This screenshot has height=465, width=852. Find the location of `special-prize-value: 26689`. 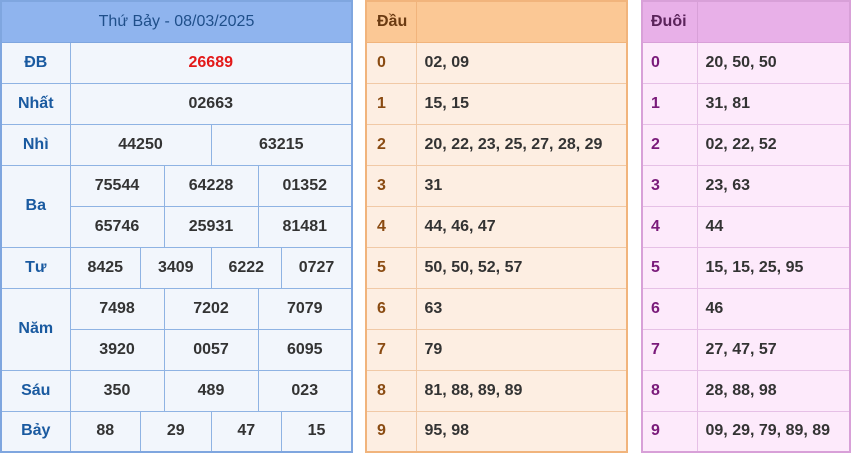

special-prize-value: 26689 is located at coordinates (211, 62).